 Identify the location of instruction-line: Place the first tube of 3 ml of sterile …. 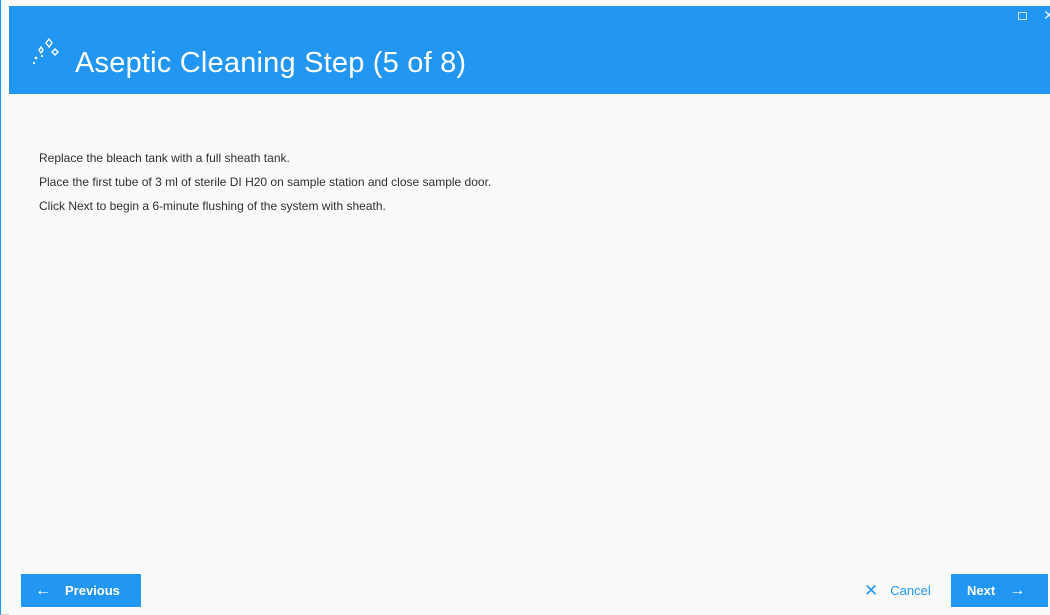
(265, 182).